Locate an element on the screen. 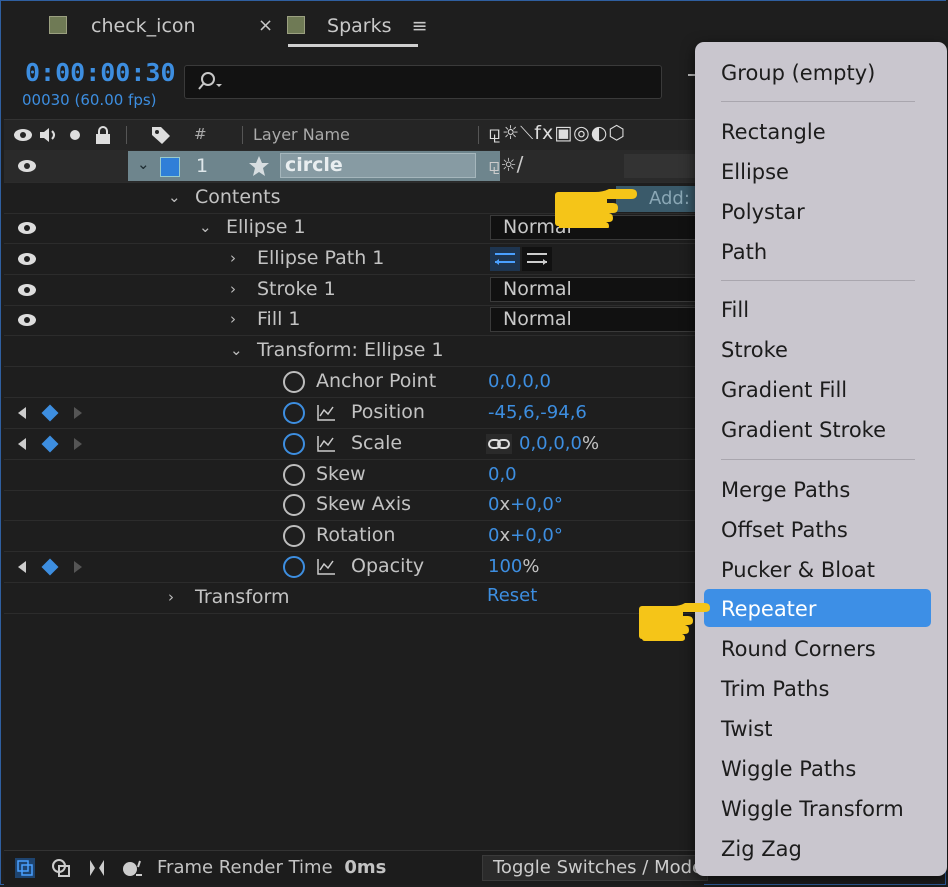 This screenshot has width=948, height=887. skew-axis-value: 0x+0,0° is located at coordinates (525, 504).